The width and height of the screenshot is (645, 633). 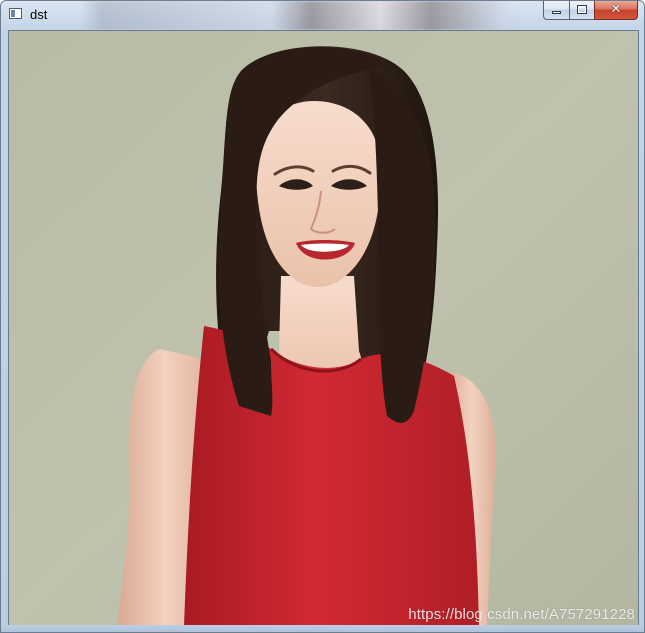 I want to click on minimize-button, so click(x=556, y=10).